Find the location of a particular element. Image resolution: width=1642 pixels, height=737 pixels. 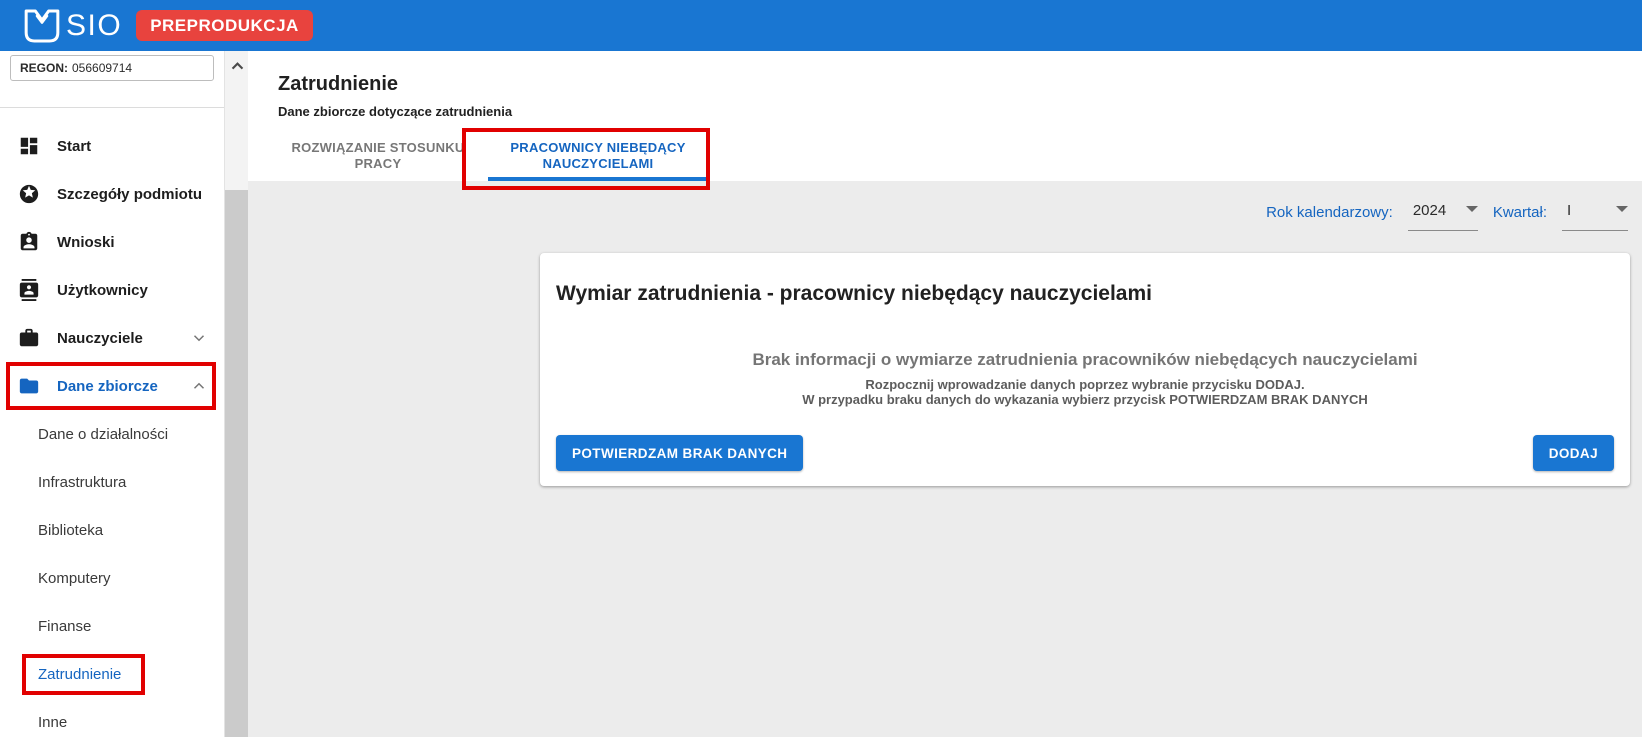

sidebar-item-wnioski: Wnioski is located at coordinates (112, 242).